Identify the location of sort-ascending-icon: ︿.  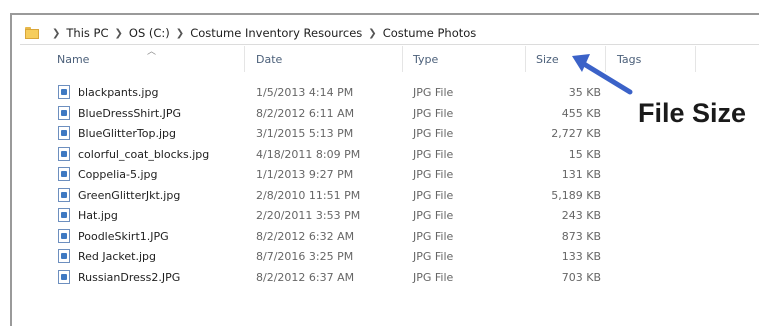
(152, 52).